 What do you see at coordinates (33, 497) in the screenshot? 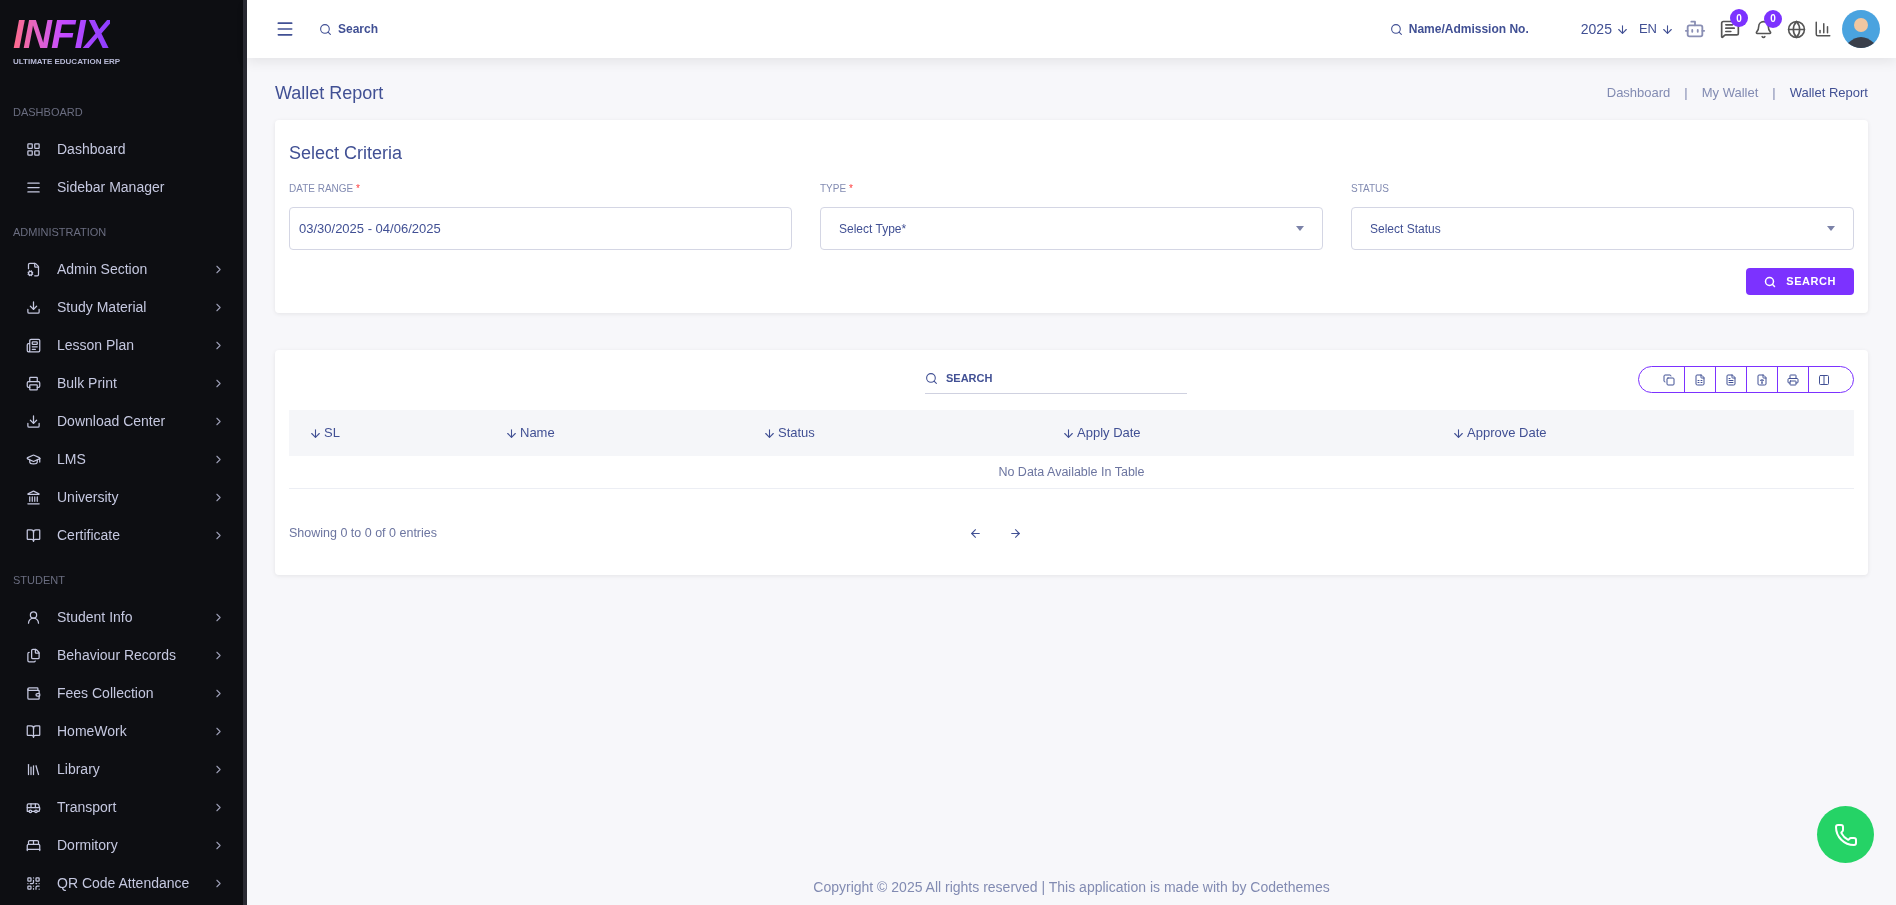
I see `bank-icon` at bounding box center [33, 497].